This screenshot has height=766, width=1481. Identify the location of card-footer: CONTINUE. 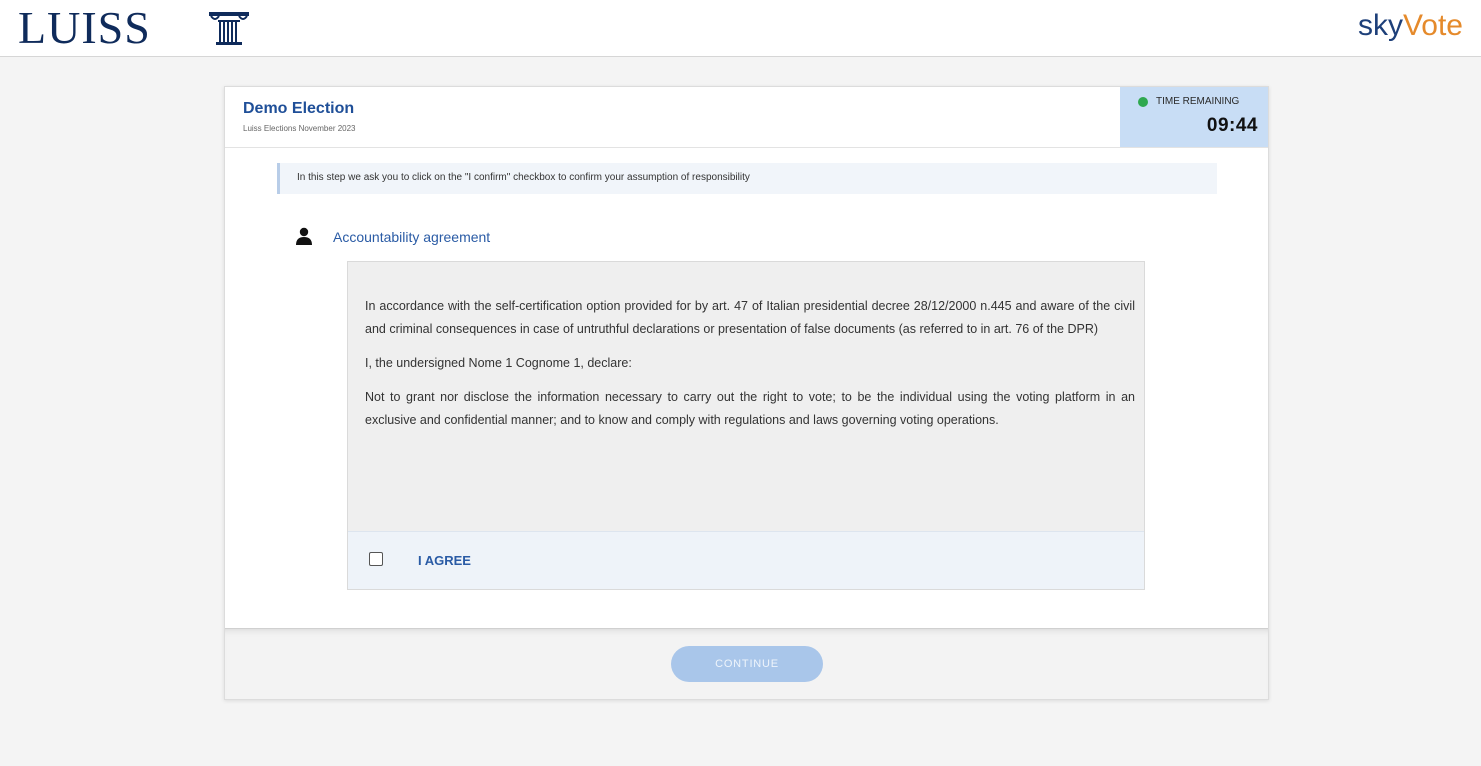
(746, 663).